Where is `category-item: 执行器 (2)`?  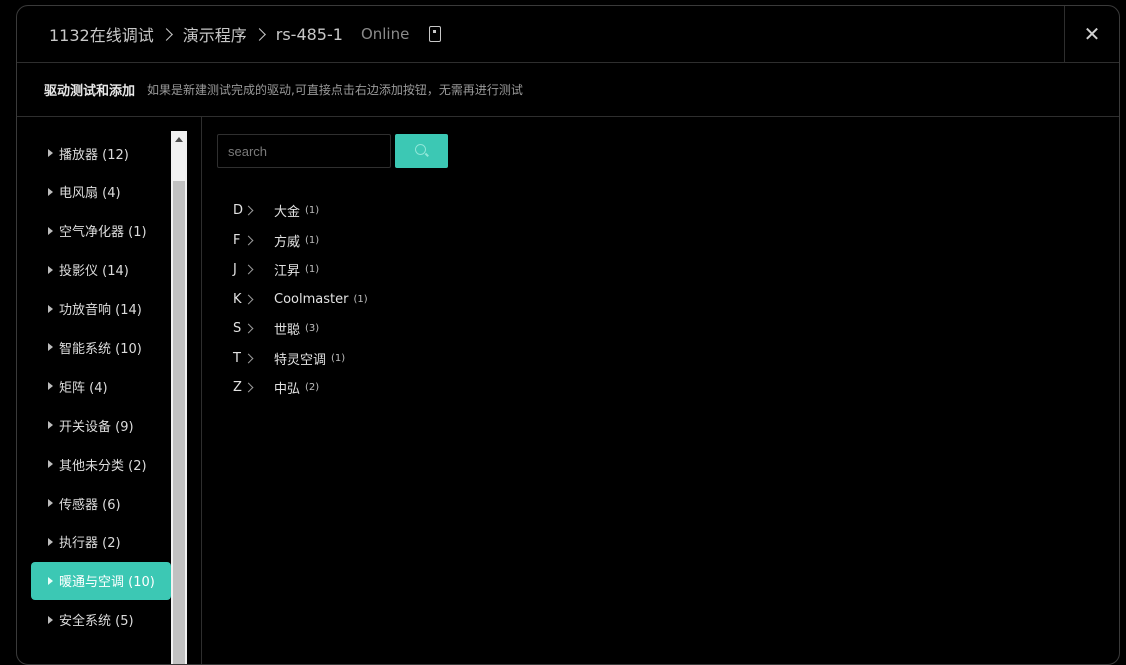
category-item: 执行器 (2) is located at coordinates (101, 542).